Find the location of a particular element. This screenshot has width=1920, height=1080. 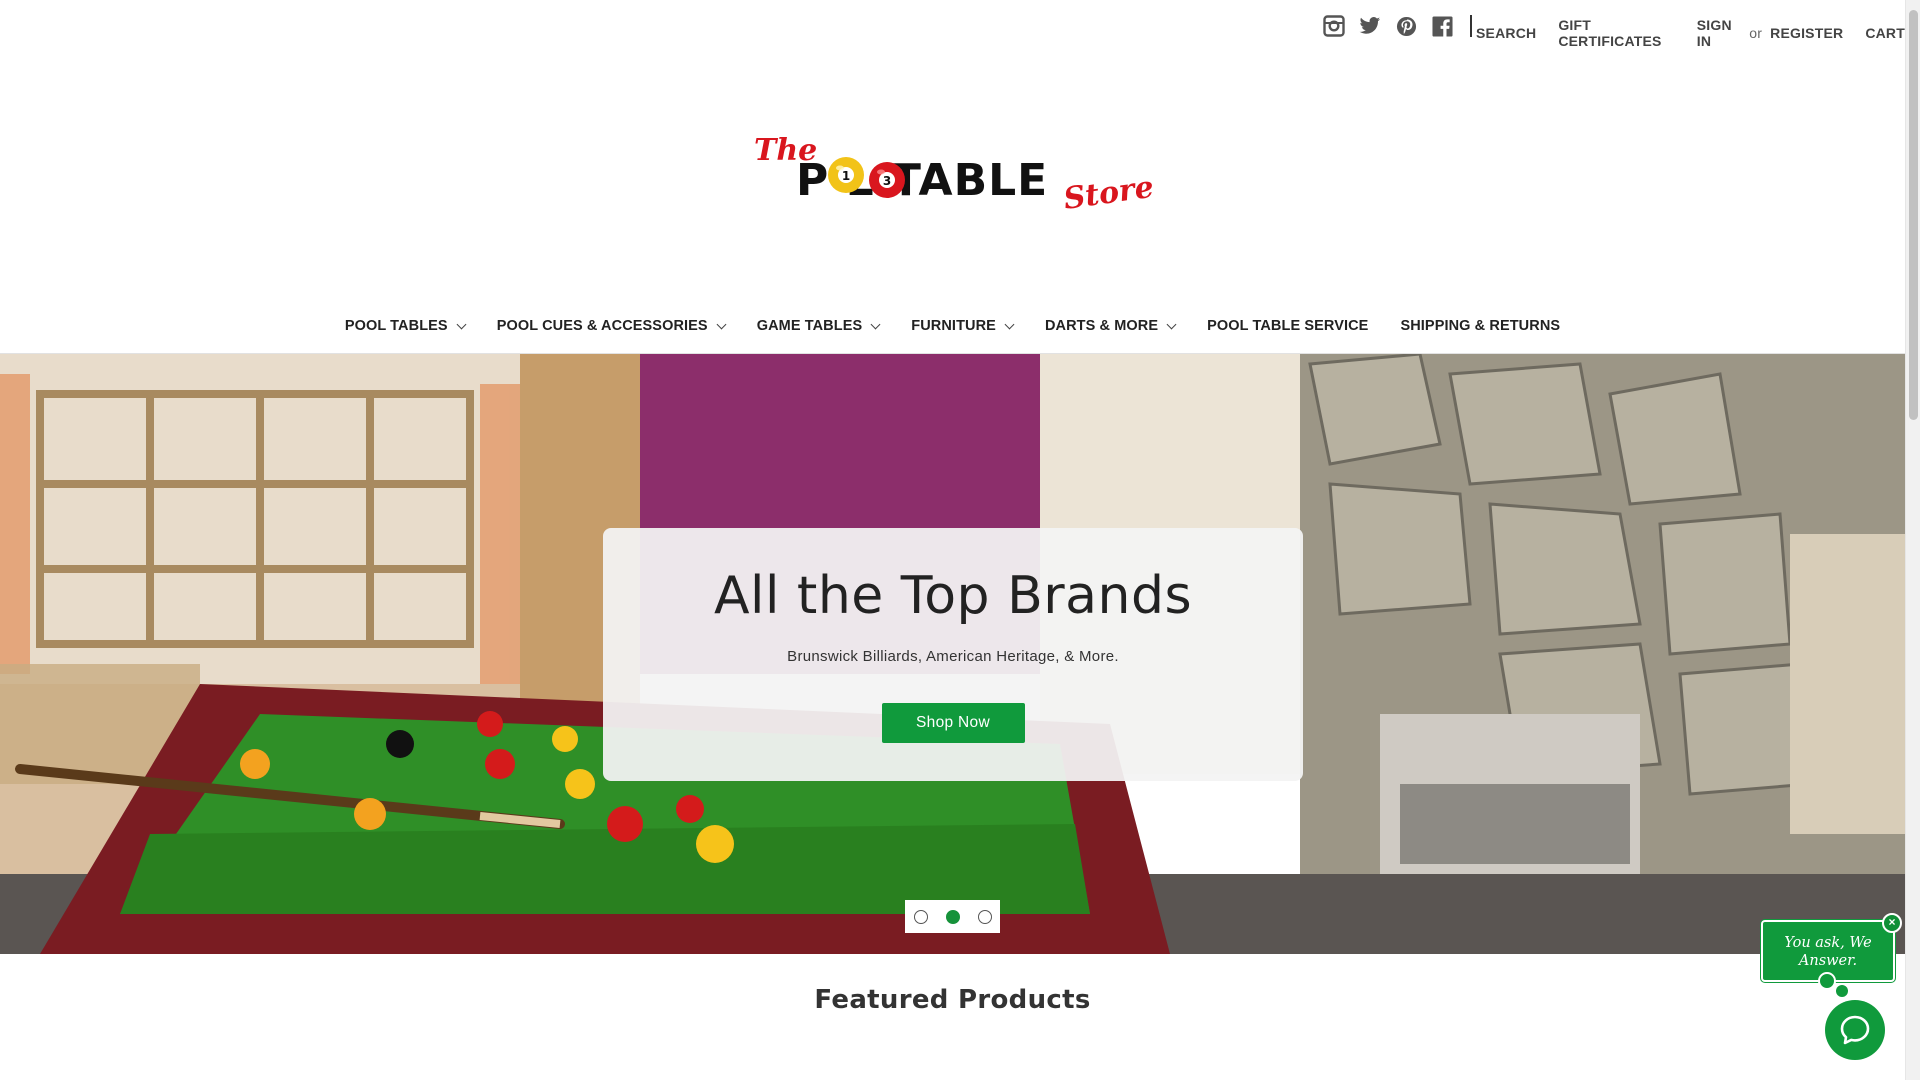

or-text: or is located at coordinates (1756, 33).